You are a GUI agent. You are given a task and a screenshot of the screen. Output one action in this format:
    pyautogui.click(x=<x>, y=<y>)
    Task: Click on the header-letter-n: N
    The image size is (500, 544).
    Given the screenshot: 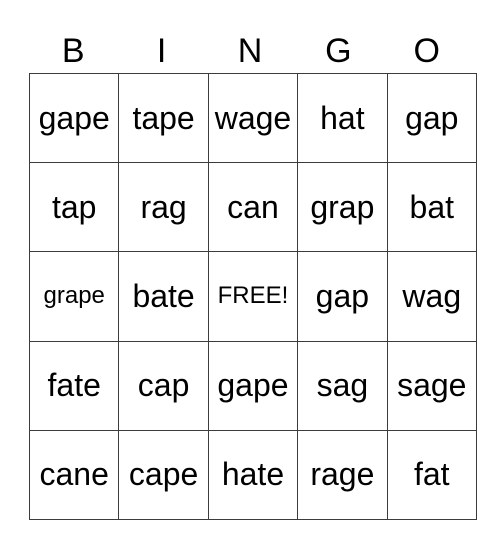 What is the action you would take?
    pyautogui.click(x=250, y=51)
    